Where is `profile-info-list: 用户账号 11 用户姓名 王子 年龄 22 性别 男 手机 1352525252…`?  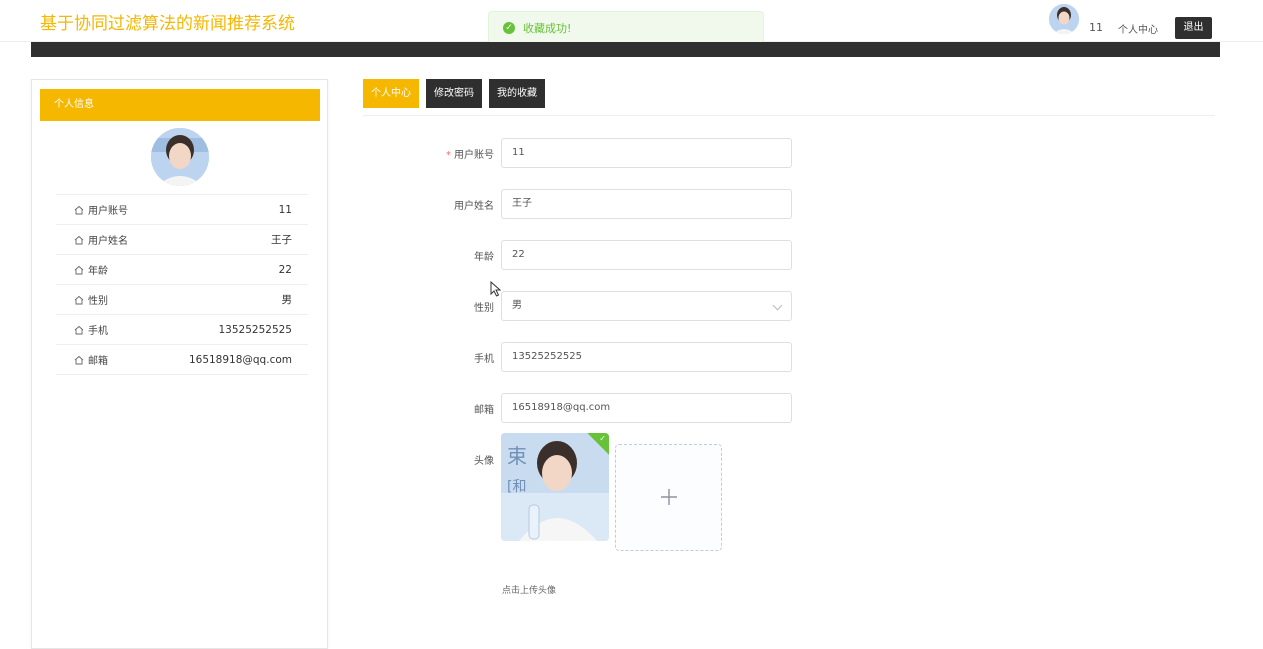 profile-info-list: 用户账号 11 用户姓名 王子 年龄 22 性别 男 手机 1352525252… is located at coordinates (182, 284).